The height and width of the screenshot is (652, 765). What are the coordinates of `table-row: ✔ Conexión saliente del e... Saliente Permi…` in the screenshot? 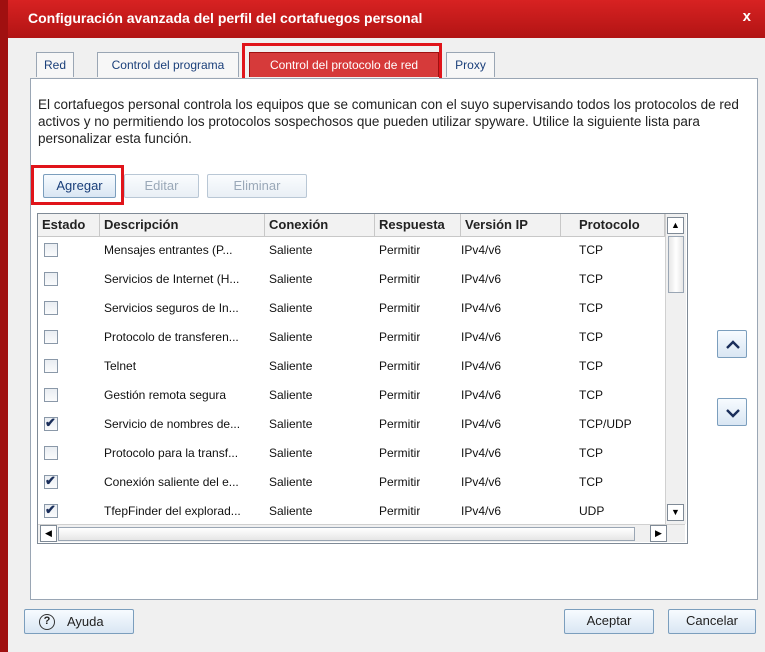 It's located at (351, 482).